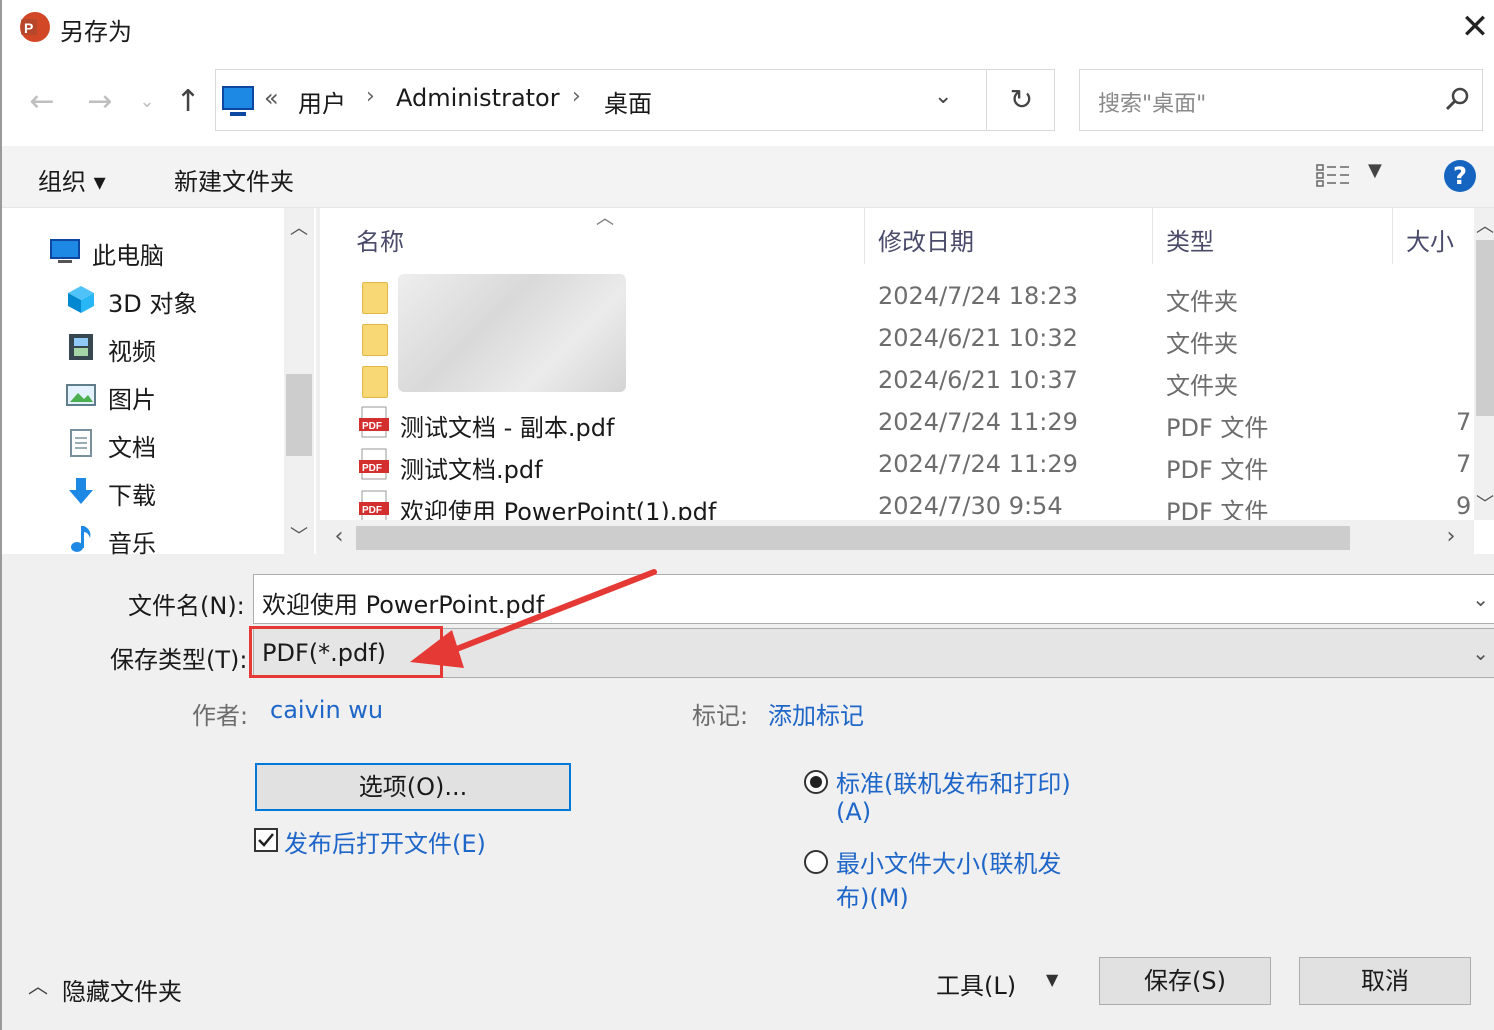 The height and width of the screenshot is (1030, 1494). Describe the element at coordinates (142, 537) in the screenshot. I see `sidebar-item-music: 音乐` at that location.